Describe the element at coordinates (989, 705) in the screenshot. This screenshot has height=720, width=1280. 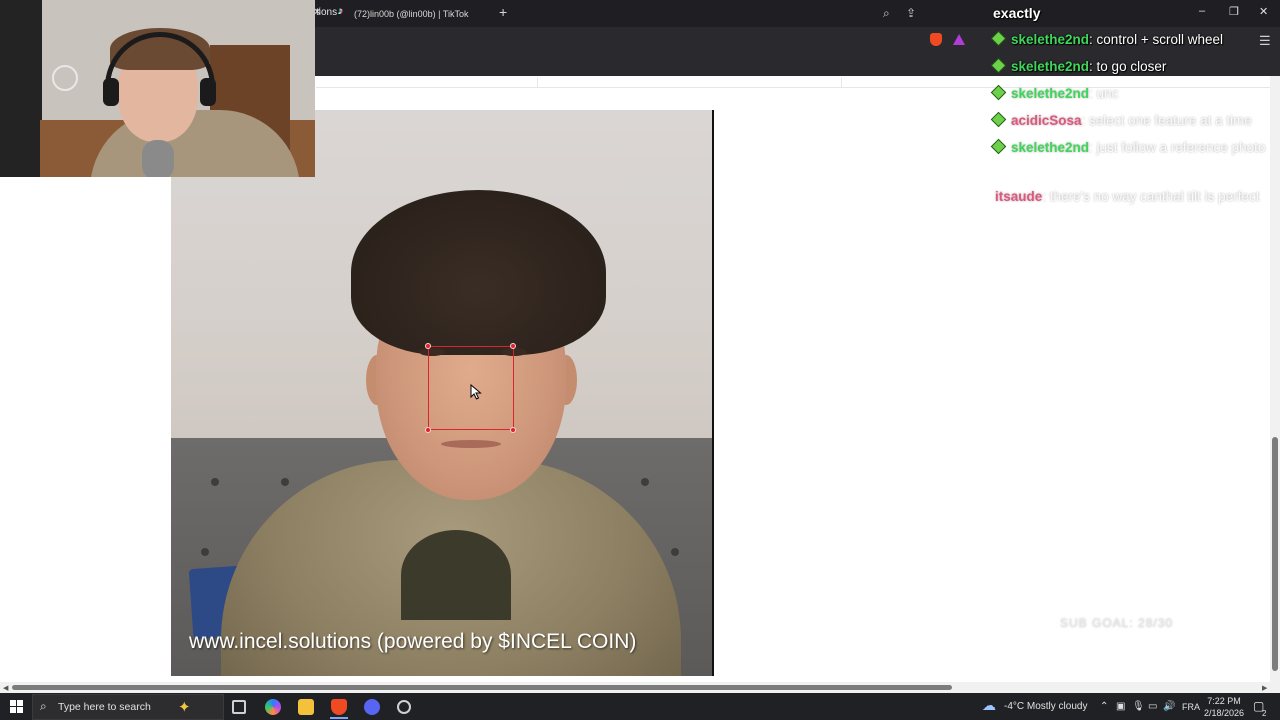
I see `weather-icon: ☁` at that location.